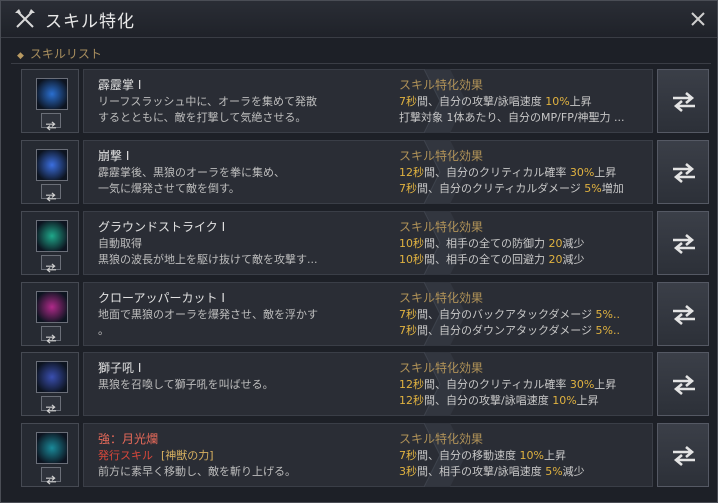  I want to click on effect-line: 7秒間、自分のバックアタックダメージ 5%.., so click(526, 315).